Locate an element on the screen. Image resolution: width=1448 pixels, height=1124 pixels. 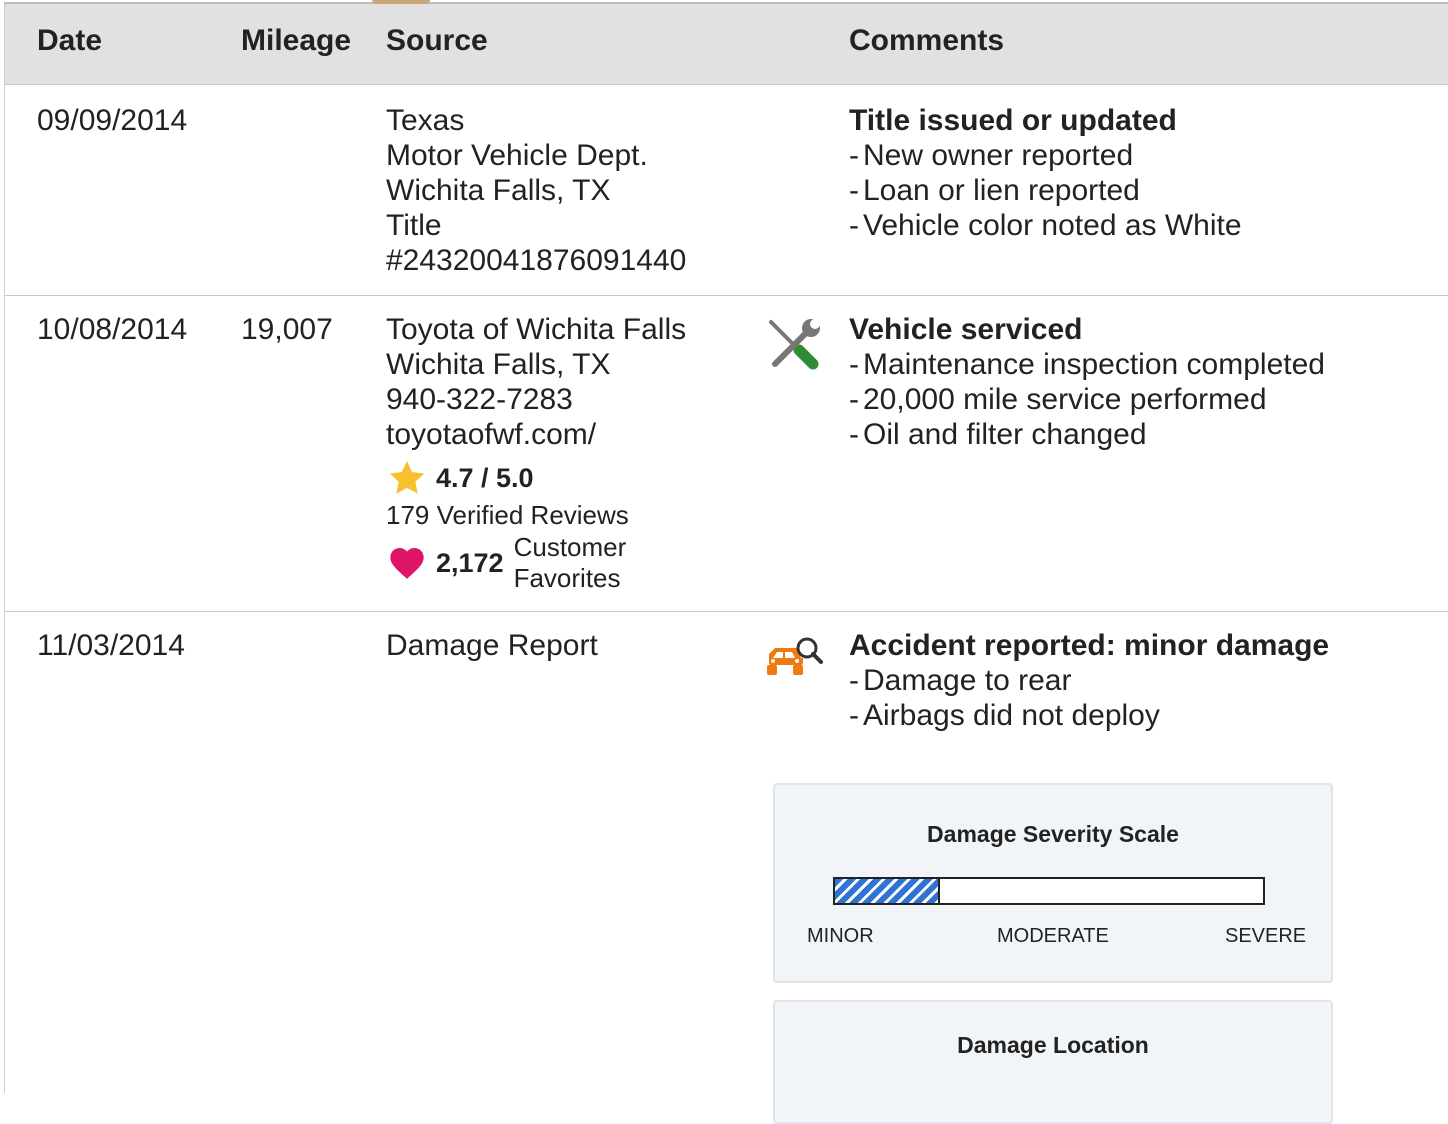
row-date: 09/09/2014 is located at coordinates (112, 120).